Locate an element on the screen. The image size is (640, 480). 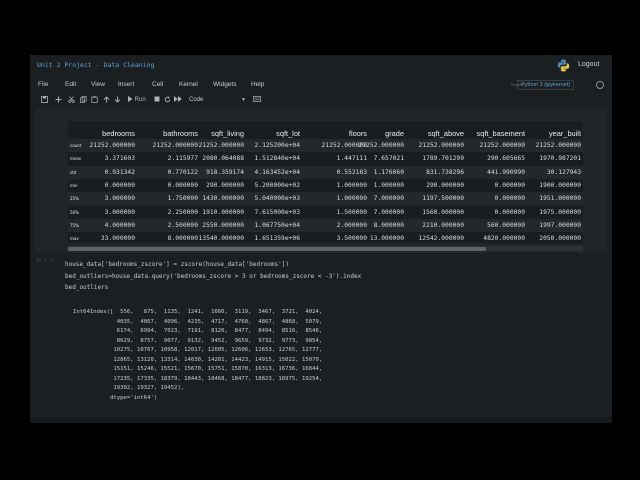
notebook-title: Unit 2 Project - Data Cleaning is located at coordinates (95, 65).